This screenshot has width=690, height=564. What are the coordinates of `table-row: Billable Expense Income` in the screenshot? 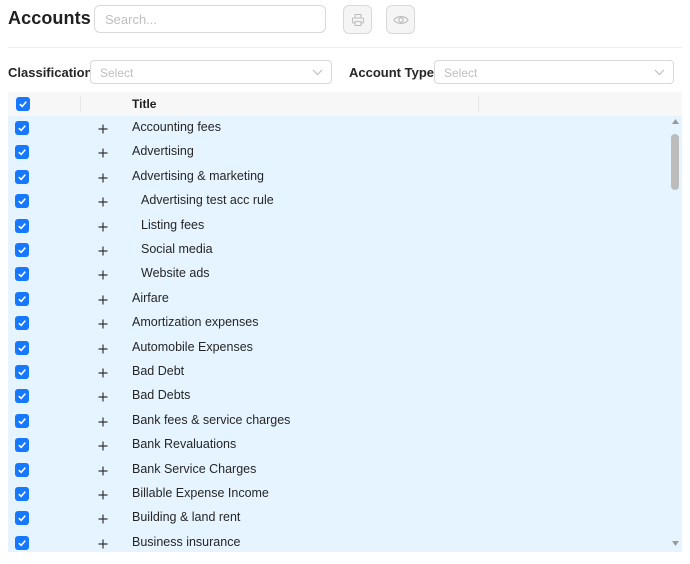 It's located at (338, 494).